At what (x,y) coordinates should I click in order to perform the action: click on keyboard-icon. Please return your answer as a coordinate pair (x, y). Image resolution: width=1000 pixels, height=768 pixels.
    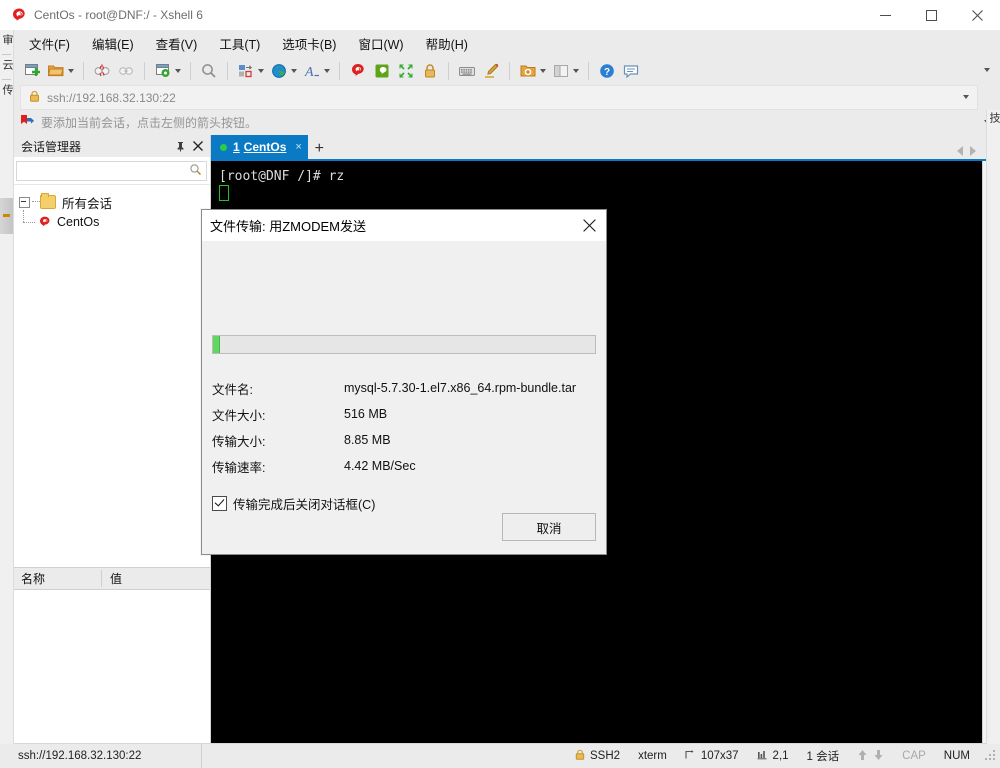
    Looking at the image, I should click on (467, 71).